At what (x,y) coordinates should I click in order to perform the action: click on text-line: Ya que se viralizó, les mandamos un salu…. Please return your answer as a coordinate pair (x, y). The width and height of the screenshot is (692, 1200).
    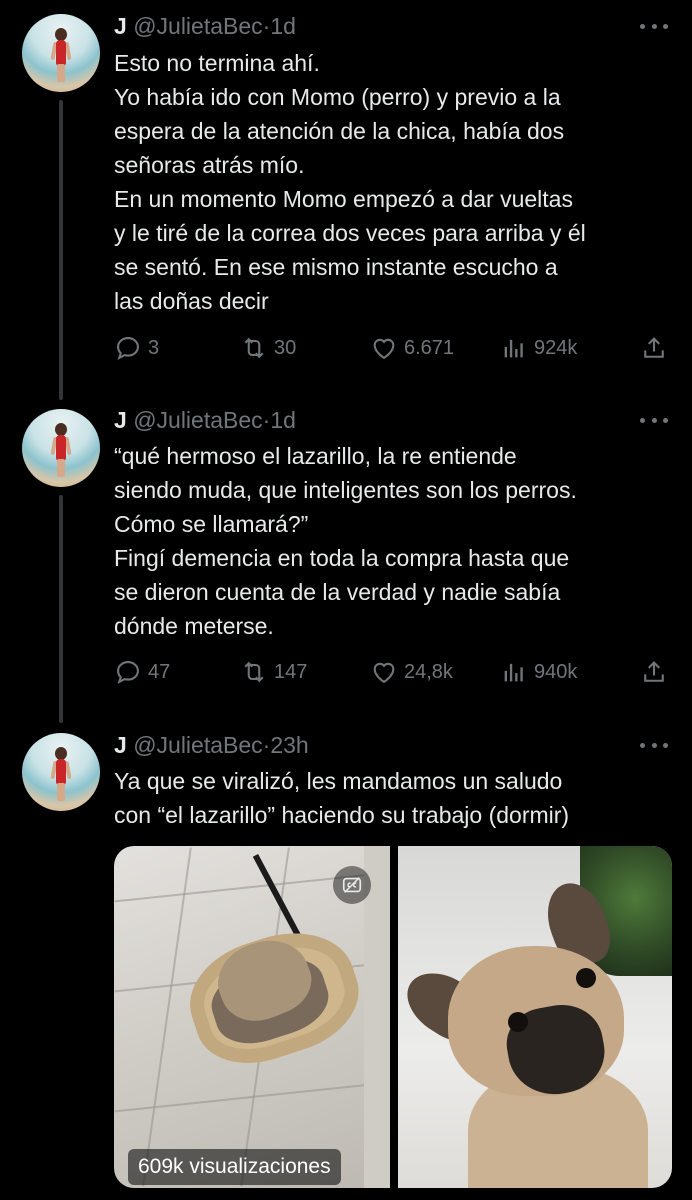
    Looking at the image, I should click on (338, 781).